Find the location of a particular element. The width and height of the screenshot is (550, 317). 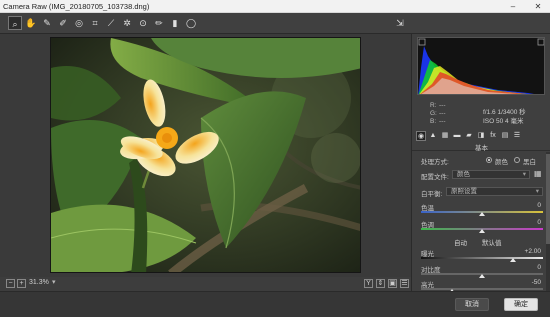

straighten-tool-icon: ⟋ is located at coordinates (111, 23).